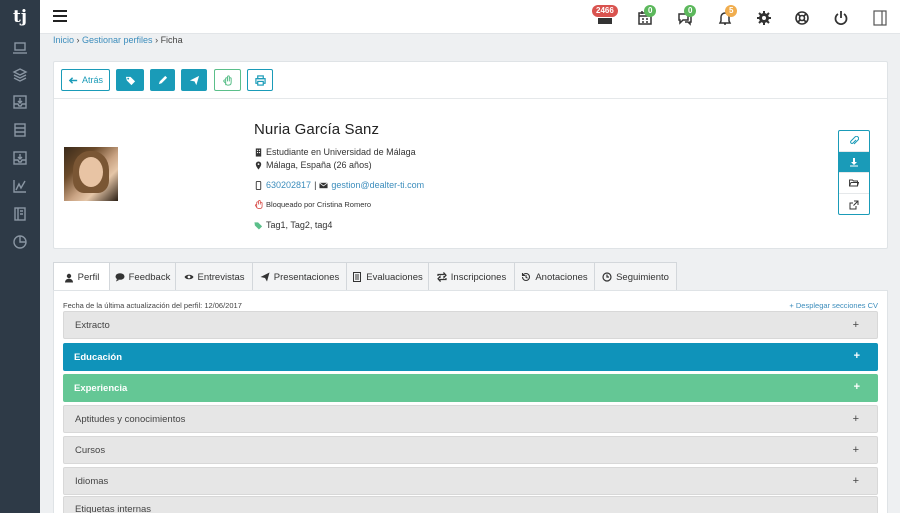  What do you see at coordinates (227, 80) in the screenshot?
I see `block-button` at bounding box center [227, 80].